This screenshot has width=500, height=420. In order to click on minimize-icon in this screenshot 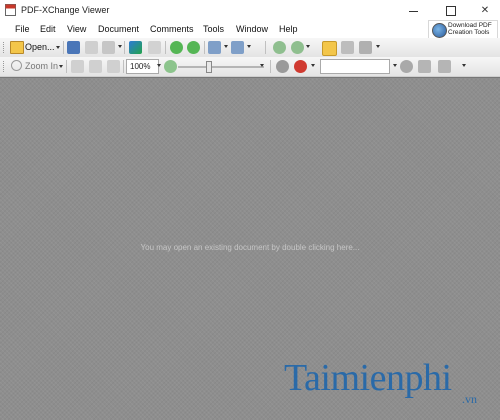, I will do `click(413, 11)`.